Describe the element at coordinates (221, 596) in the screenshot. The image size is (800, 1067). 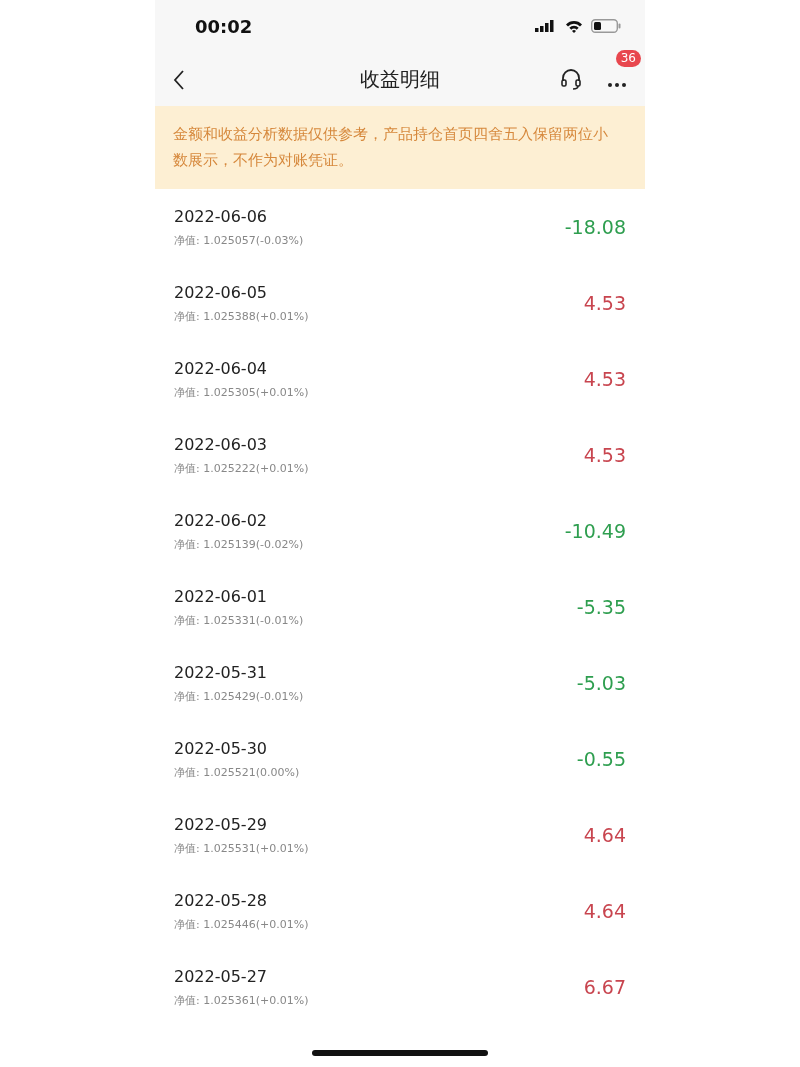
I see `date-text: 2022-06-01` at that location.